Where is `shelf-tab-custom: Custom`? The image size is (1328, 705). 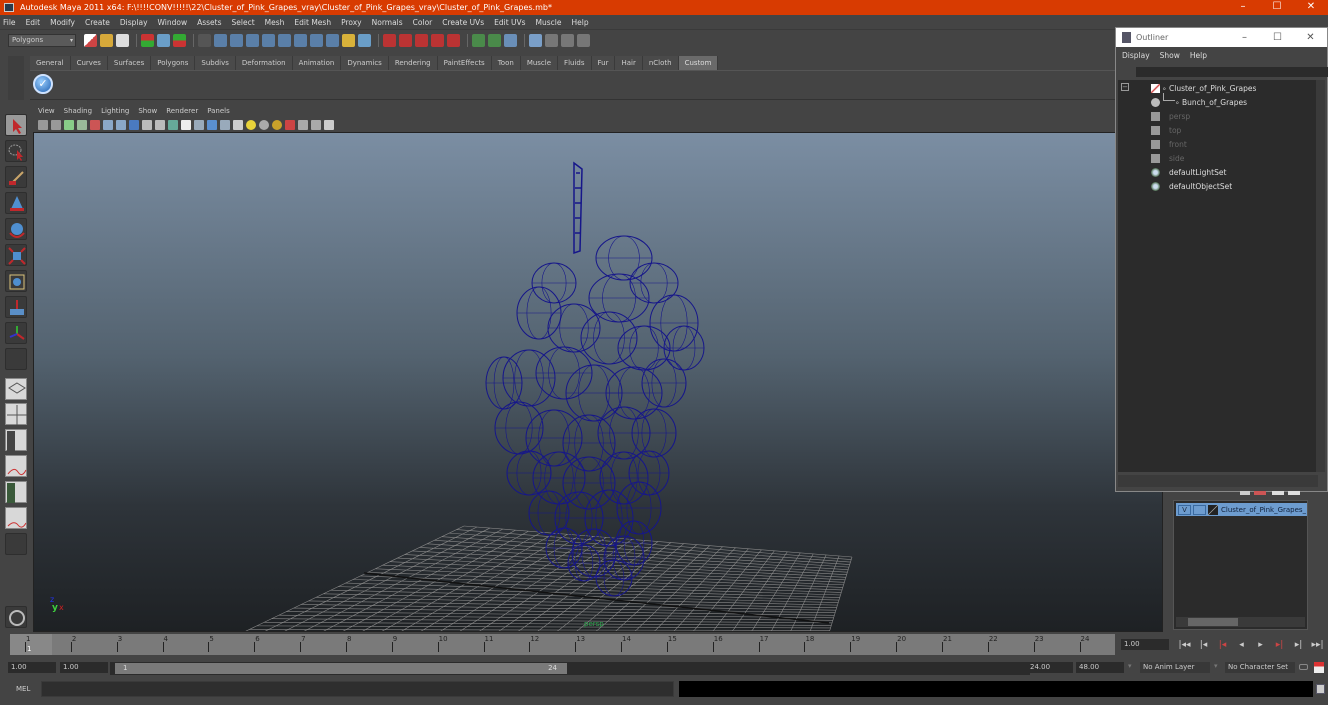
shelf-tab-custom: Custom is located at coordinates (698, 63).